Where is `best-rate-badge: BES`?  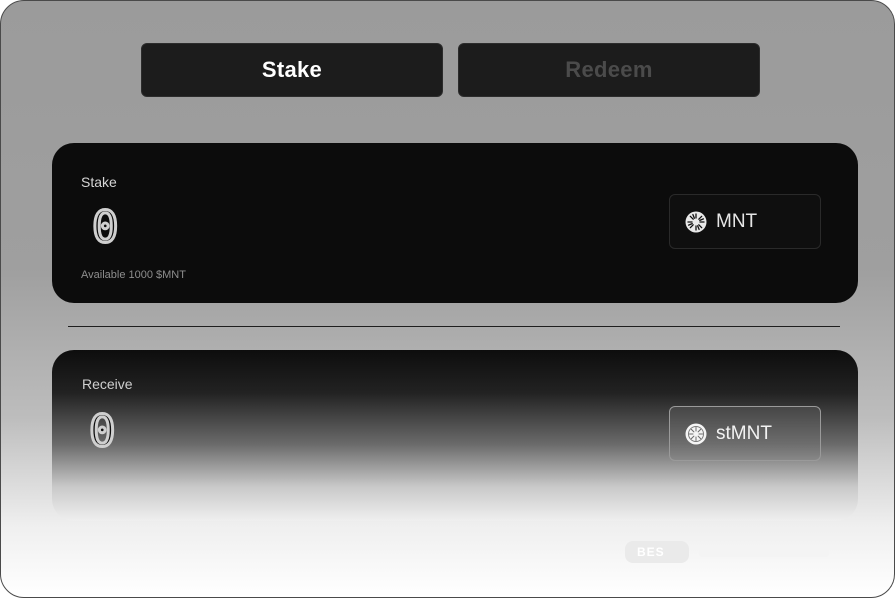
best-rate-badge: BES is located at coordinates (657, 552).